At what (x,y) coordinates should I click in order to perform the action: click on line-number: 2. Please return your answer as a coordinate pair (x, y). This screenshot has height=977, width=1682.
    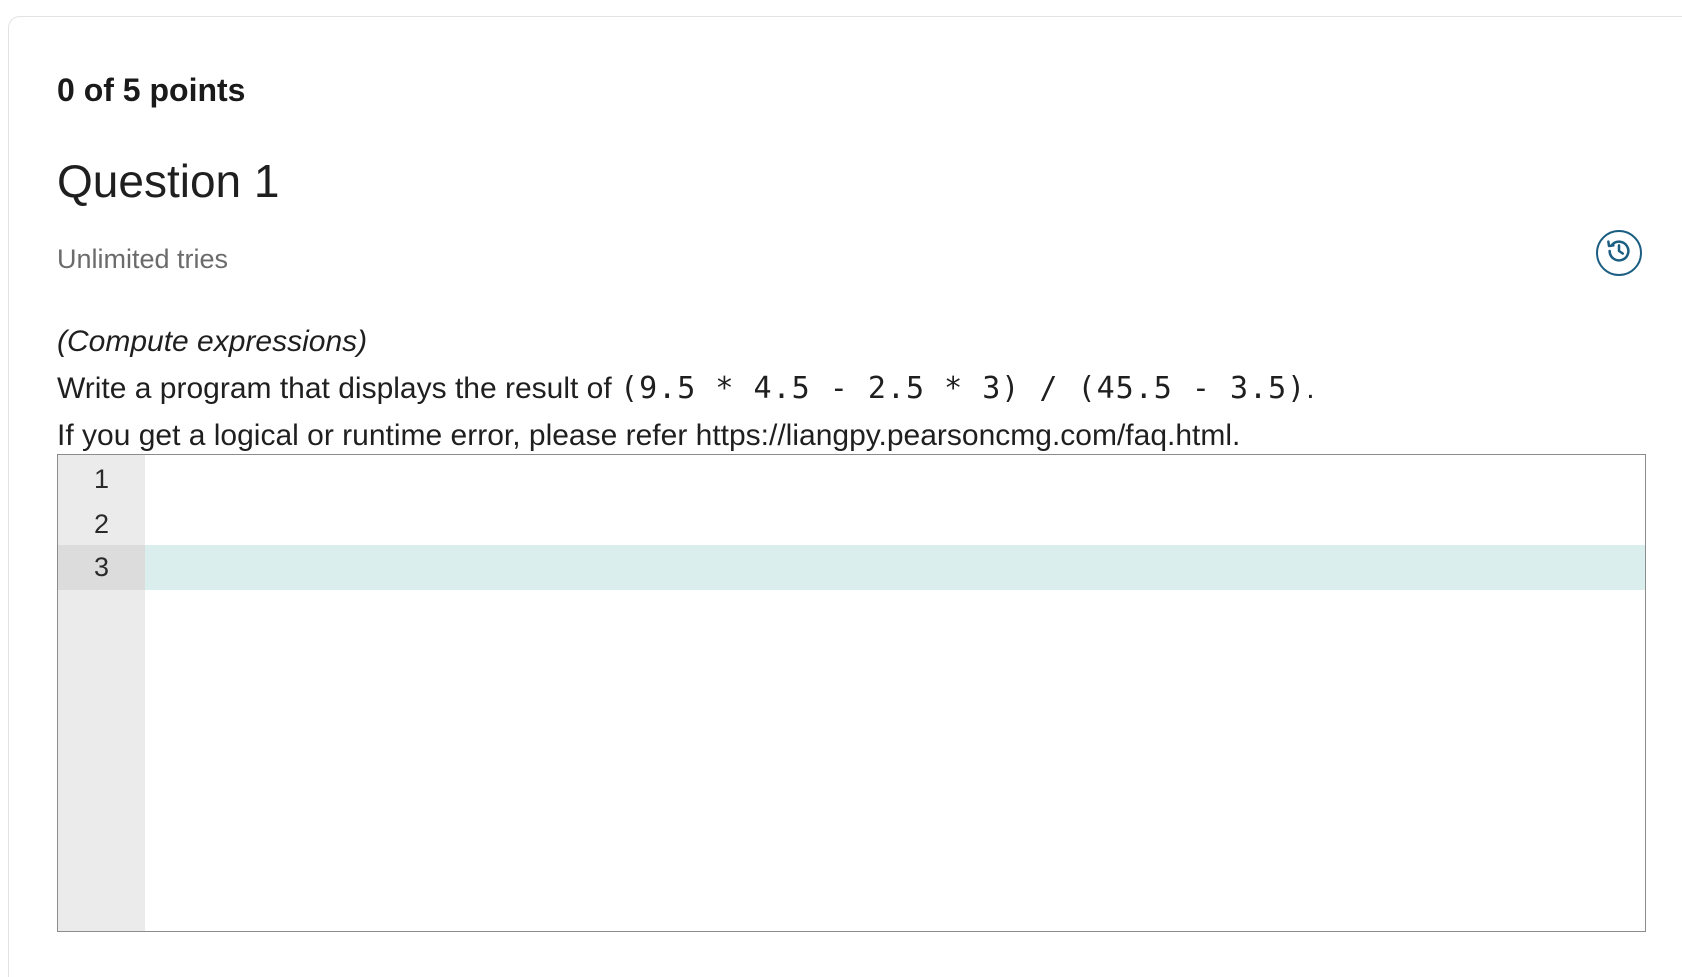
    Looking at the image, I should click on (101, 524).